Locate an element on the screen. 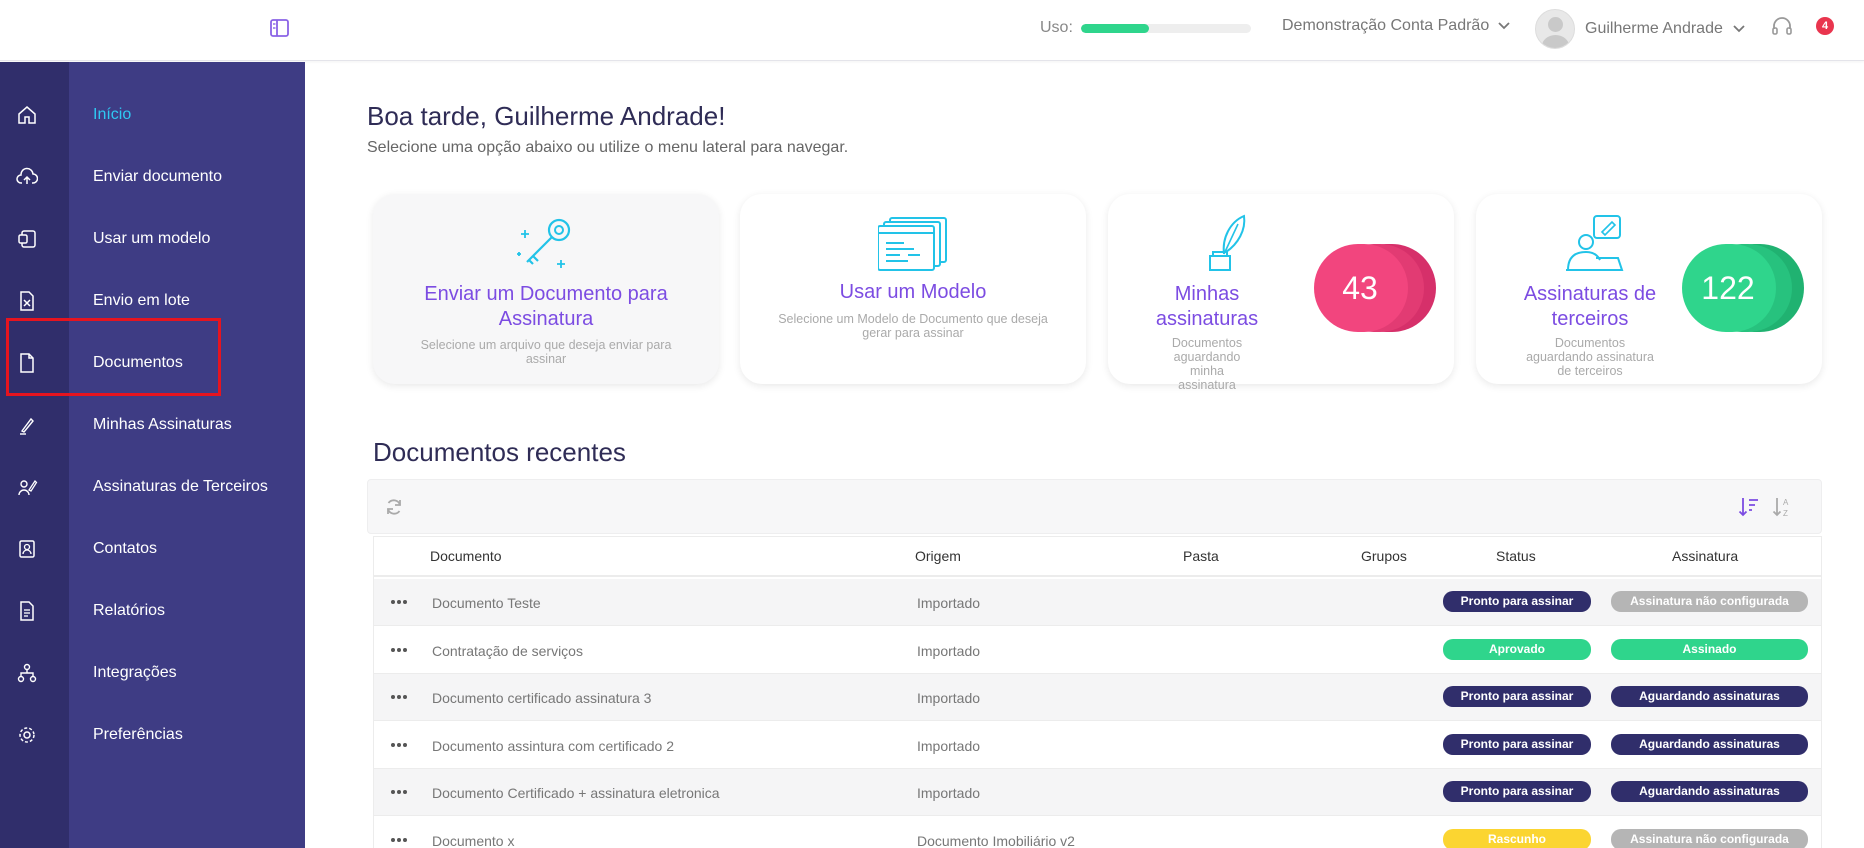 The image size is (1864, 848). card-description: Documentos aguardando minha assinatura is located at coordinates (1207, 364).